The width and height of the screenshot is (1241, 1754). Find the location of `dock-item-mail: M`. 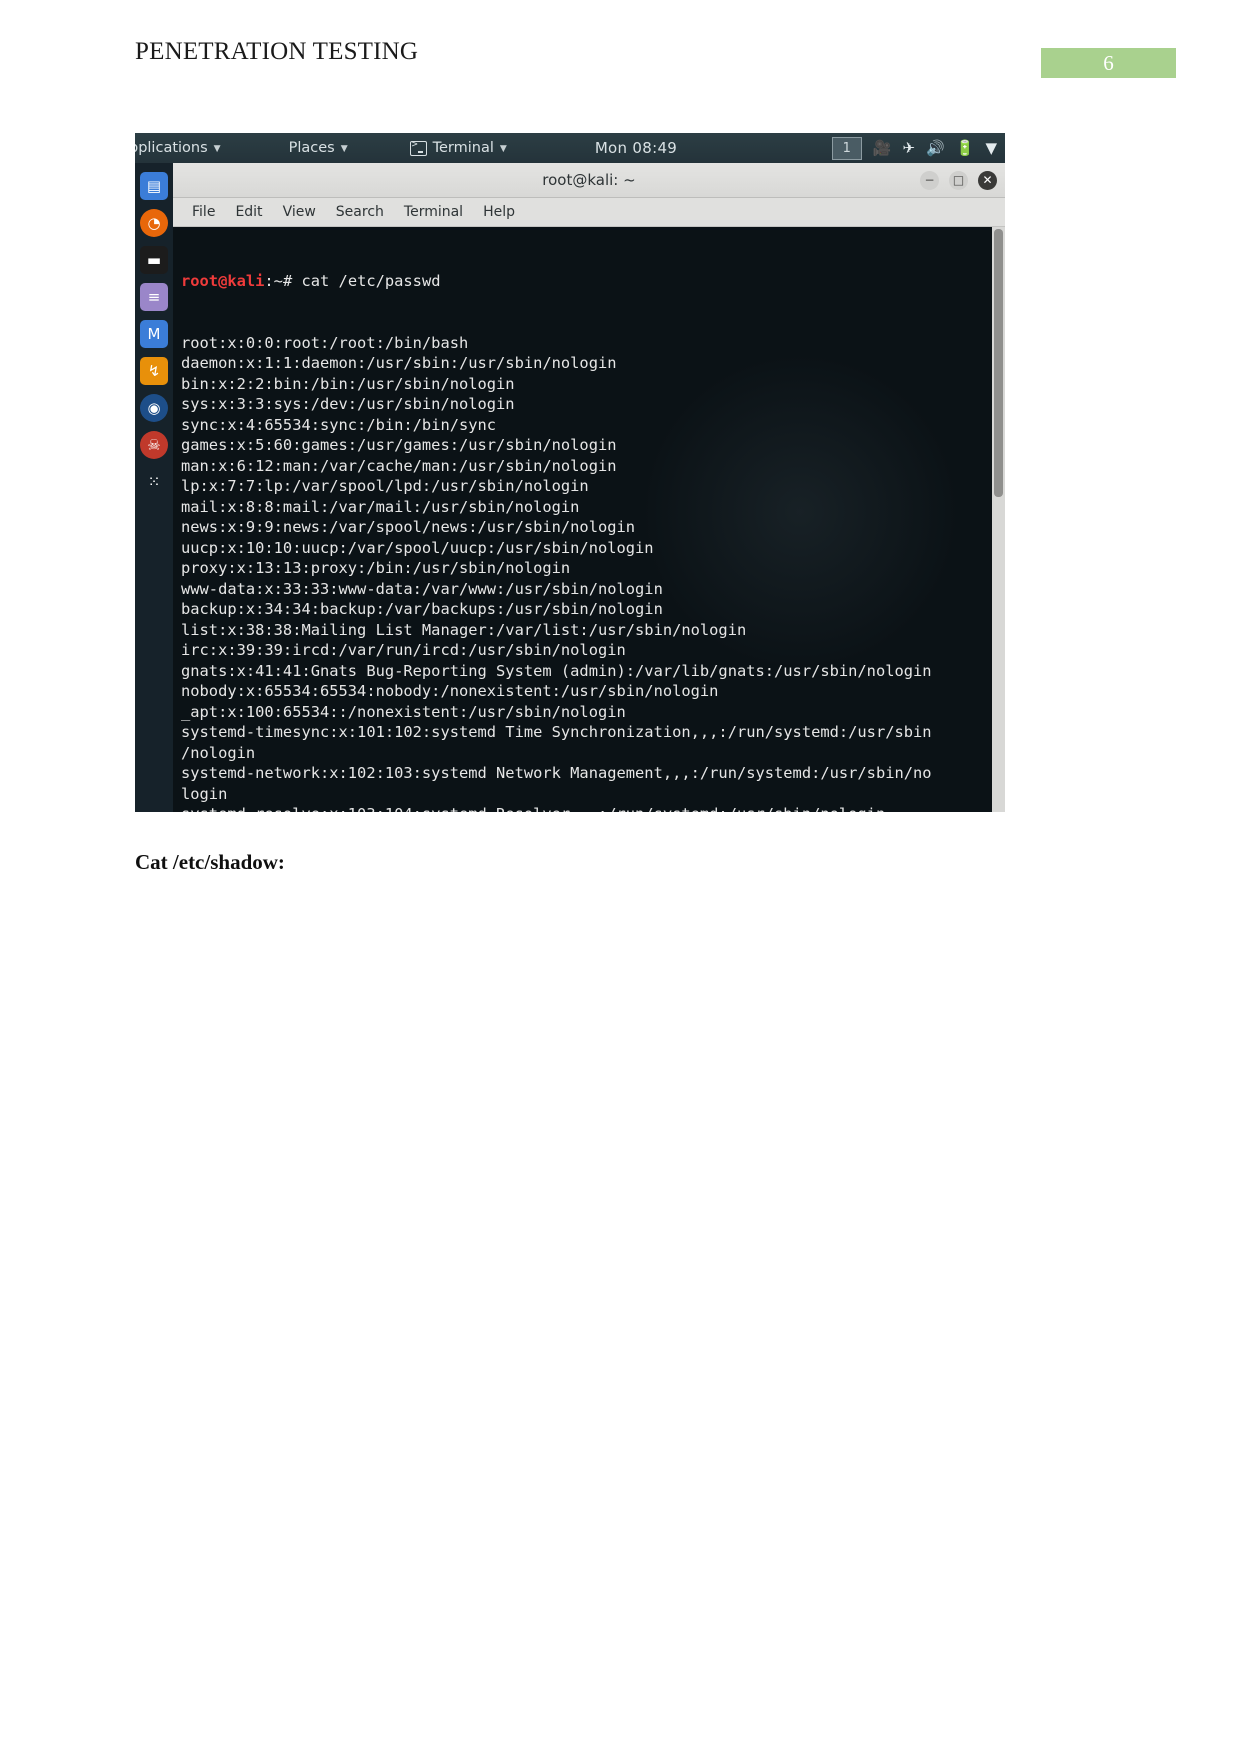

dock-item-mail: M is located at coordinates (154, 334).